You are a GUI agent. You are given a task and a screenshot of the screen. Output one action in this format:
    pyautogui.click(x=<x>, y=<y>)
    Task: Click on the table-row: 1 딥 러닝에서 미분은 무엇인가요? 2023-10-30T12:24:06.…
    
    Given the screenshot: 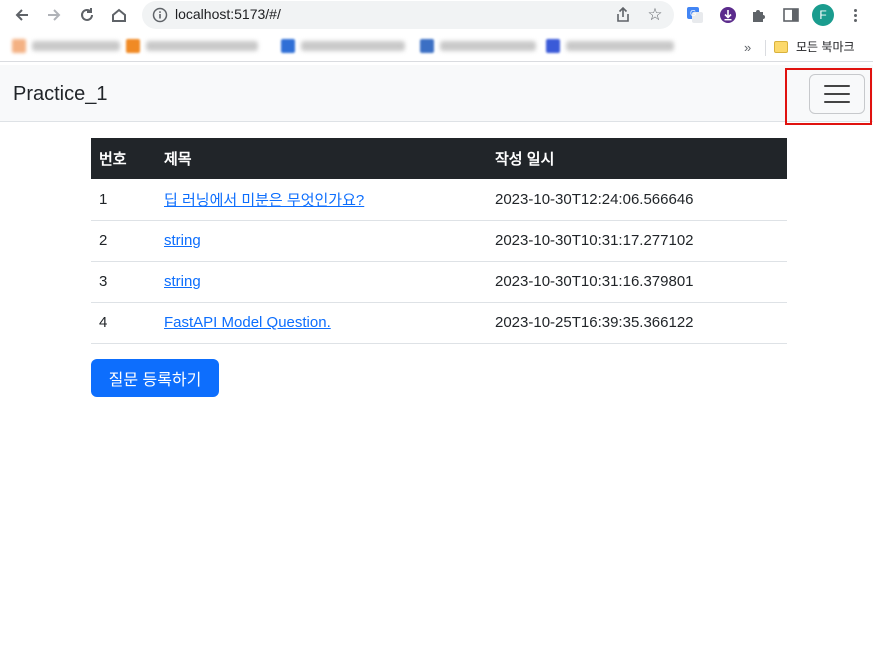 What is the action you would take?
    pyautogui.click(x=439, y=199)
    